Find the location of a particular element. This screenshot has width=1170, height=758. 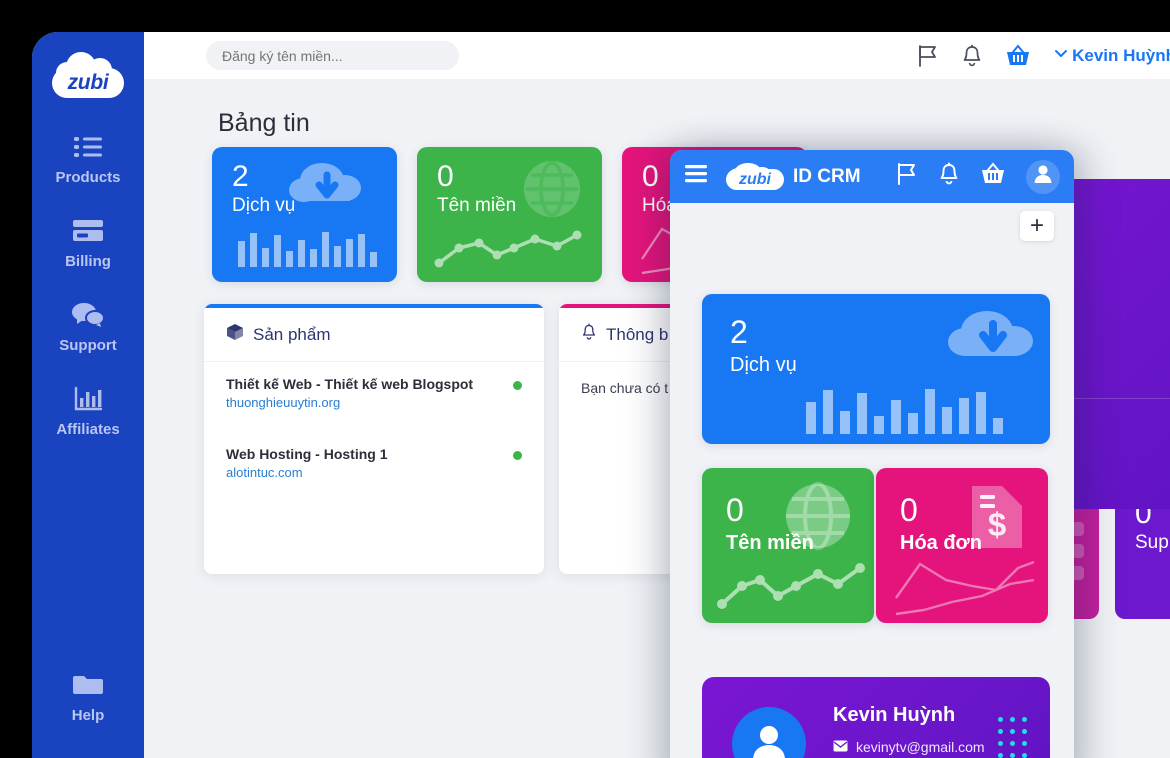

sidebar-item-label: Help is located at coordinates (88, 715).